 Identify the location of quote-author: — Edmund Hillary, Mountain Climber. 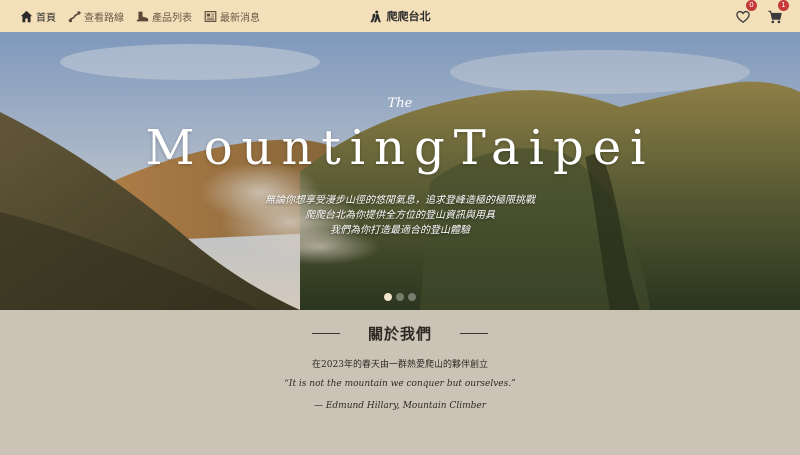
(399, 406).